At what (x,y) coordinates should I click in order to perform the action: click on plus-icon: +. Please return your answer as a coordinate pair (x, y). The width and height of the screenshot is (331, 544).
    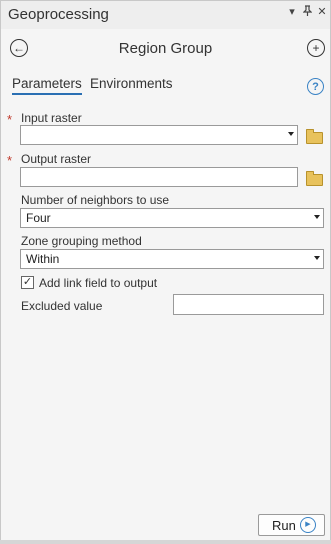
    Looking at the image, I should click on (316, 48).